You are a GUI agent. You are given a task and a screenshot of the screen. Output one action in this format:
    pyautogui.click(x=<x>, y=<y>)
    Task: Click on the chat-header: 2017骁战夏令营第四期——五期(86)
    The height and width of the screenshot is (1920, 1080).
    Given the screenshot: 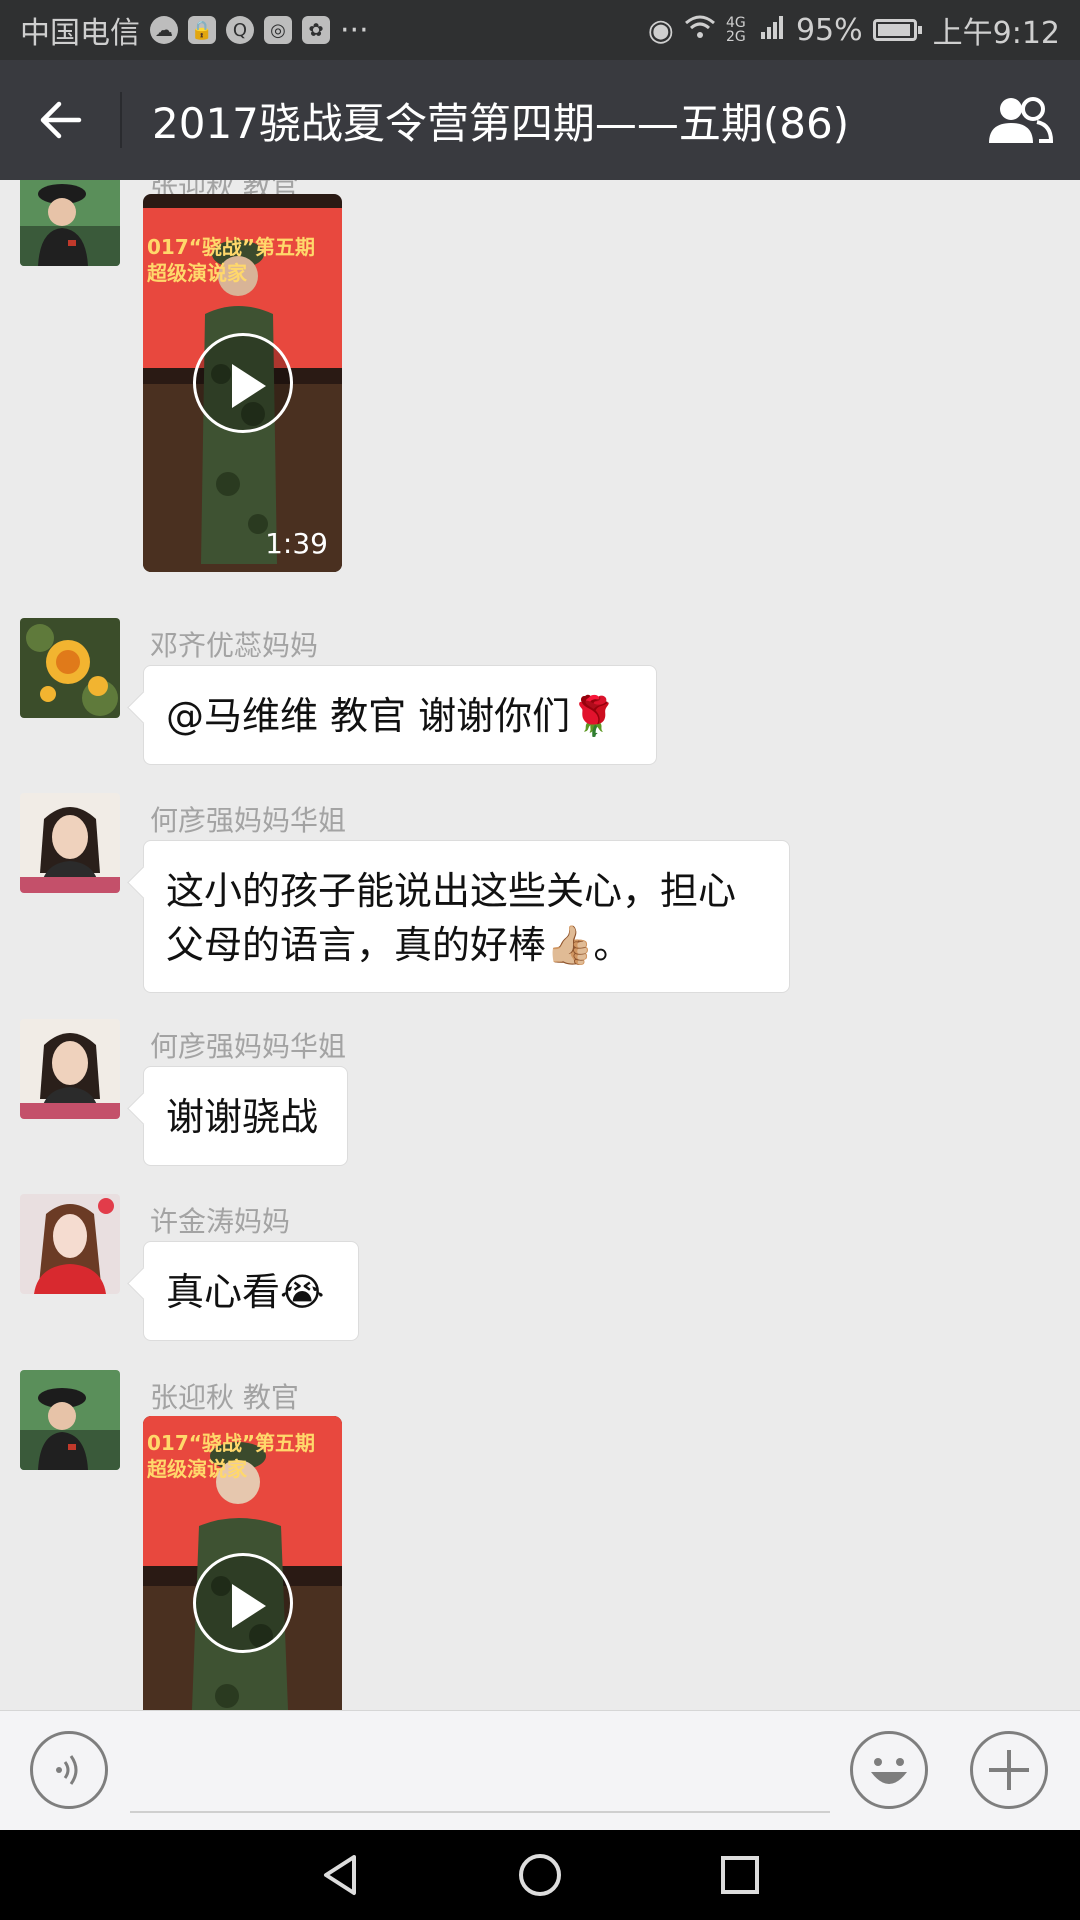 What is the action you would take?
    pyautogui.click(x=540, y=120)
    